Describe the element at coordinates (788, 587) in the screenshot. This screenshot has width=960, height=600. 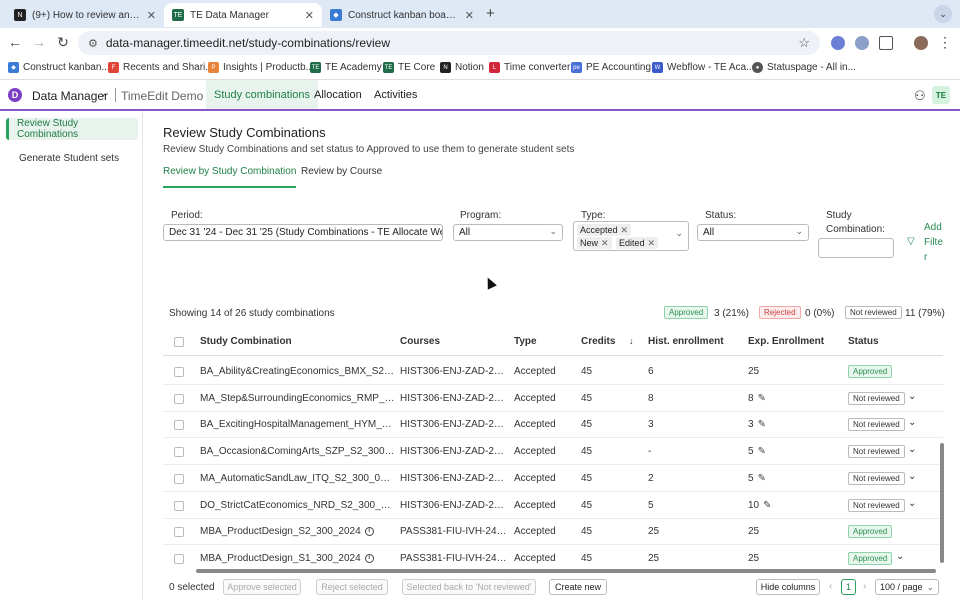
I see `hide-columns-button: Hide columns` at that location.